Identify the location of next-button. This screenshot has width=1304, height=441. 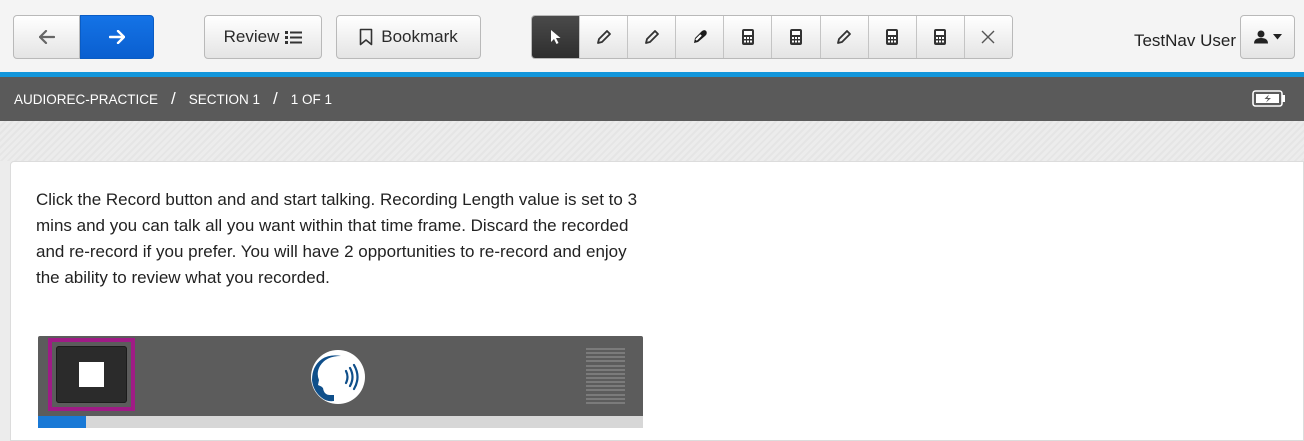
(117, 37).